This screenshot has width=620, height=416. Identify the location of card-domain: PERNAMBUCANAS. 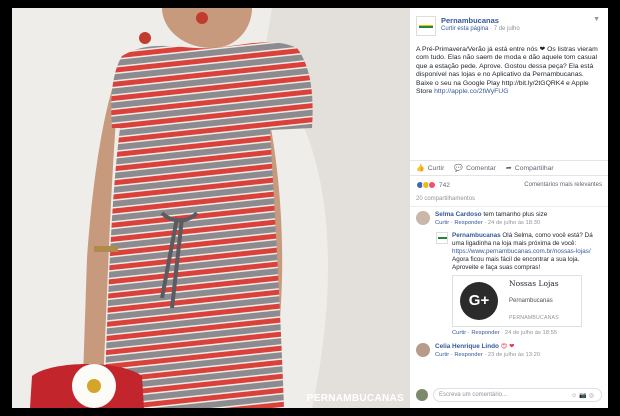
(534, 318).